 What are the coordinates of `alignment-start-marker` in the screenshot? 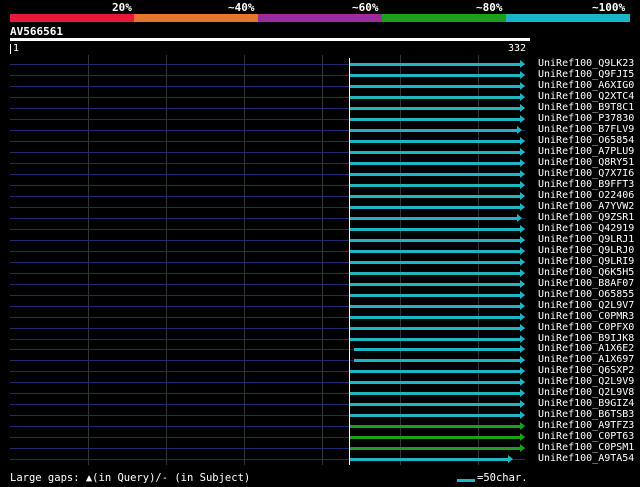 It's located at (349, 261).